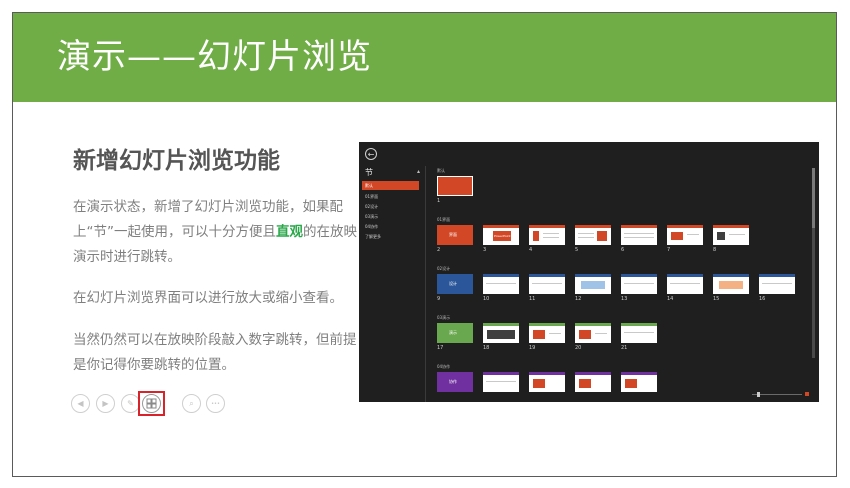 The image size is (850, 488). Describe the element at coordinates (758, 394) in the screenshot. I see `zoom-slider-knob` at that location.